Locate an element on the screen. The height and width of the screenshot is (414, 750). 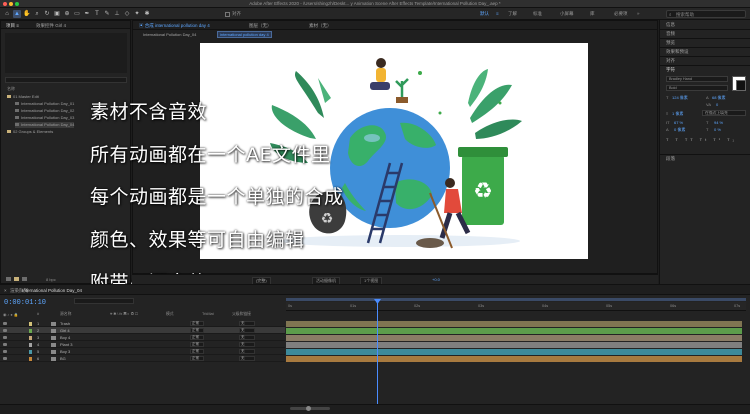
tab-footage: 素材（无） is located at coordinates (320, 26).